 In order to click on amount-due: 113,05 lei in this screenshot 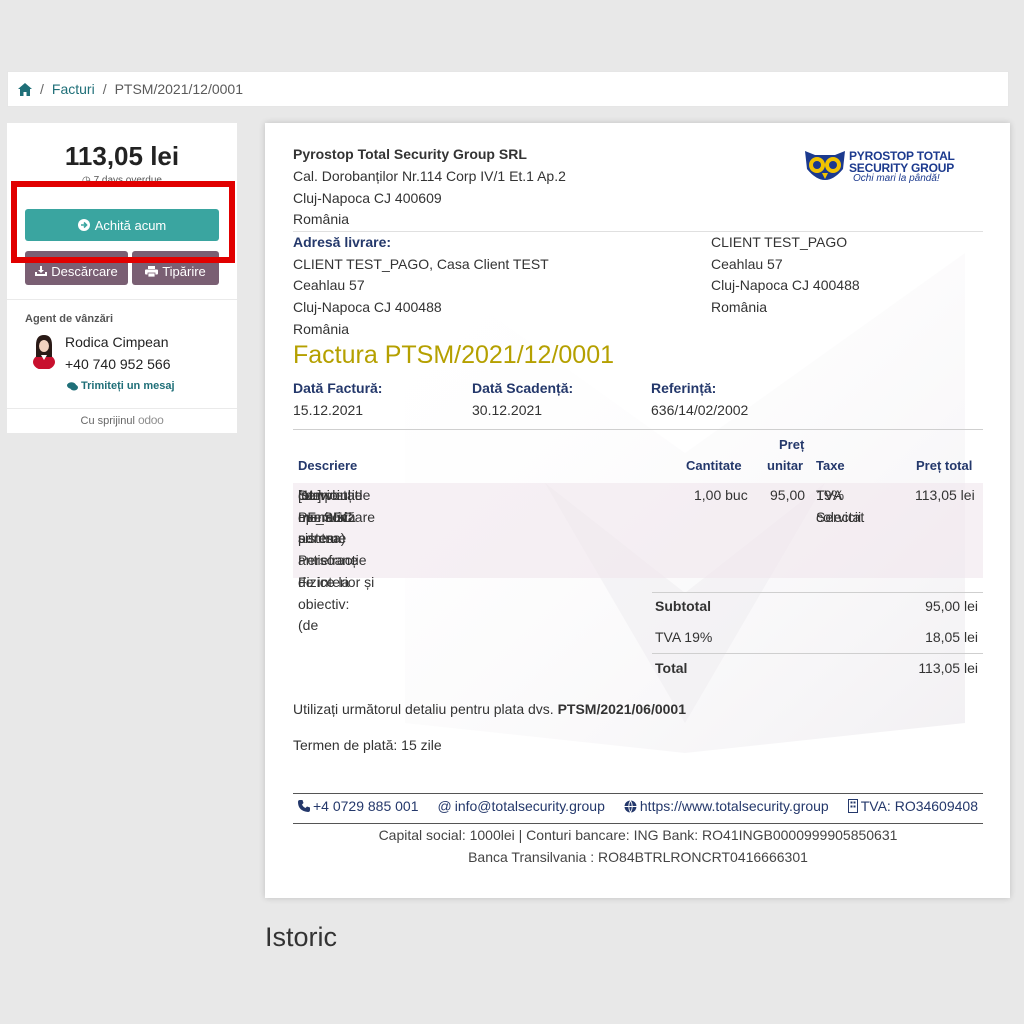, I will do `click(122, 156)`.